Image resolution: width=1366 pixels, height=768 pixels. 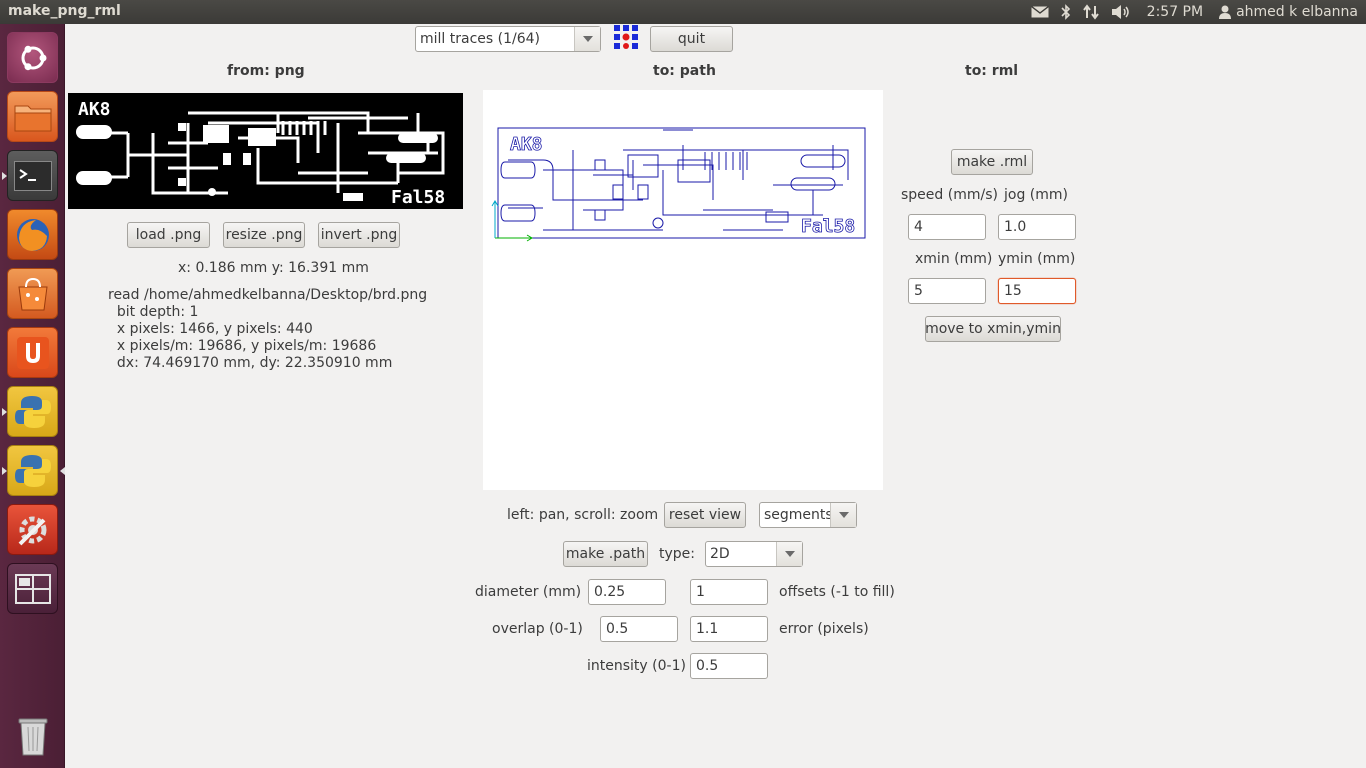 What do you see at coordinates (1037, 291) in the screenshot?
I see `ymin-field` at bounding box center [1037, 291].